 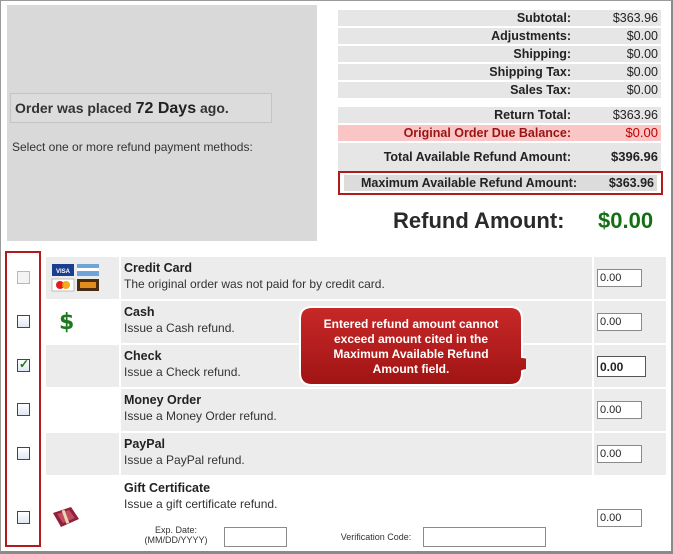 I want to click on exp-date-format: (MM/DD/YYYY), so click(x=176, y=540).